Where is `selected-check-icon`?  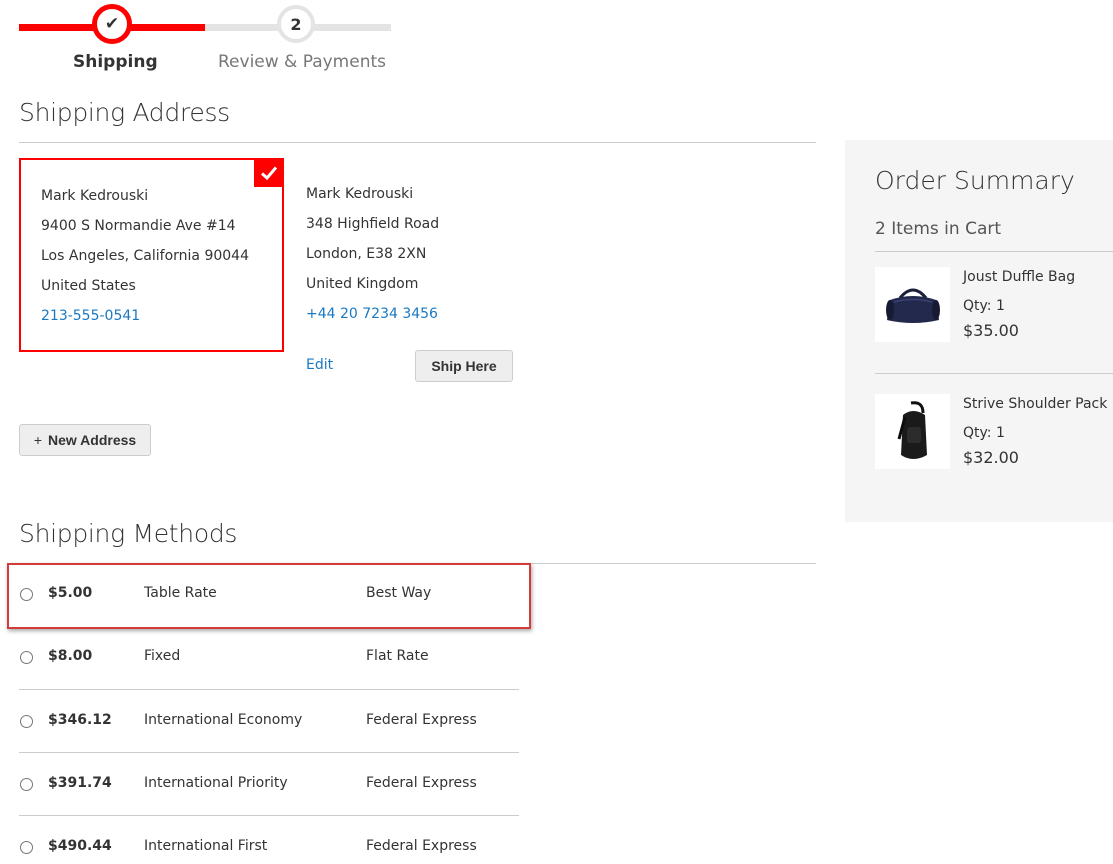
selected-check-icon is located at coordinates (269, 172).